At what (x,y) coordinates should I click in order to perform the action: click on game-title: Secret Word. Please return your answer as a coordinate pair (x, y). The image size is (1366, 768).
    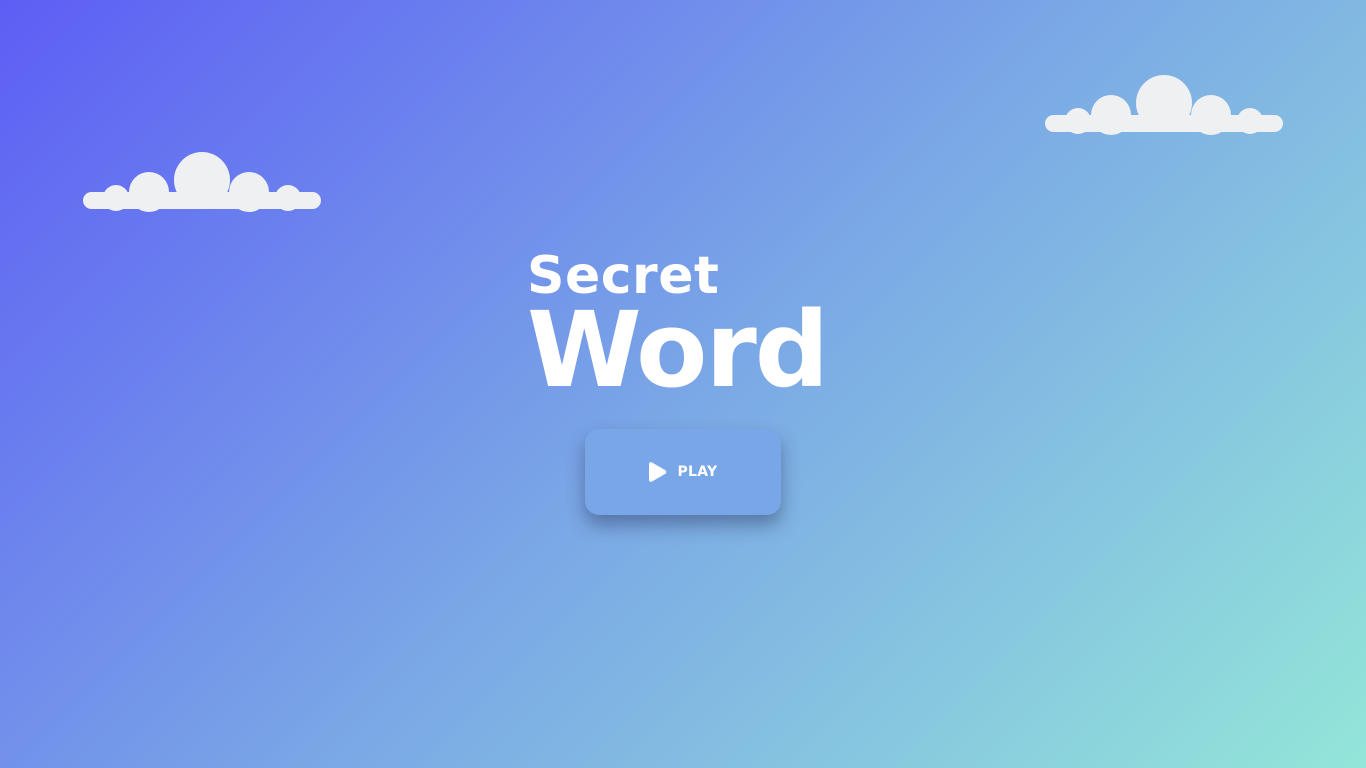
    Looking at the image, I should click on (678, 330).